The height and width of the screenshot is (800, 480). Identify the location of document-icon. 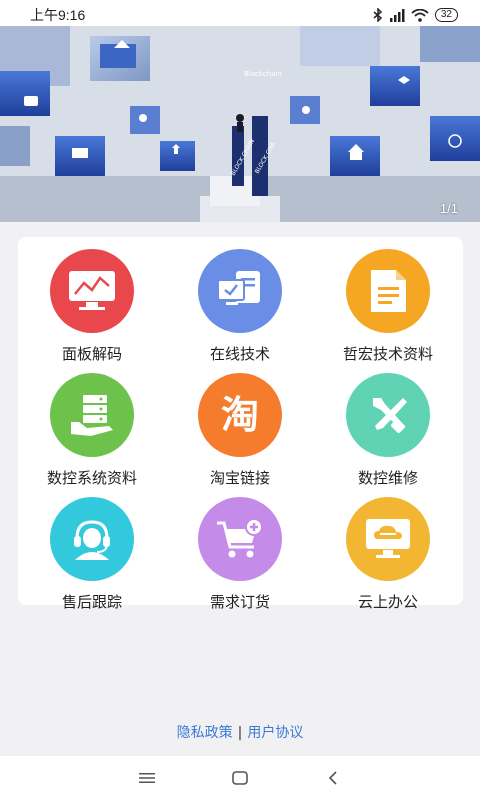
(388, 291).